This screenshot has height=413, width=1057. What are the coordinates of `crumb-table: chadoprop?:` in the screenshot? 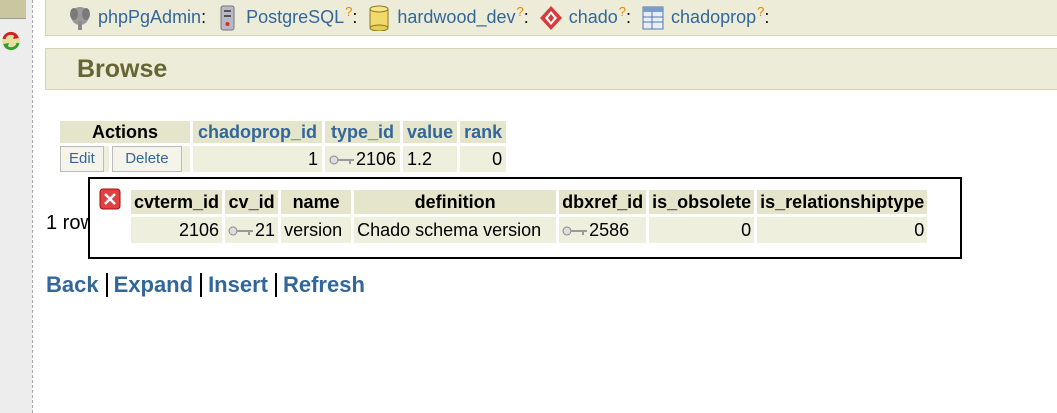 It's located at (710, 17).